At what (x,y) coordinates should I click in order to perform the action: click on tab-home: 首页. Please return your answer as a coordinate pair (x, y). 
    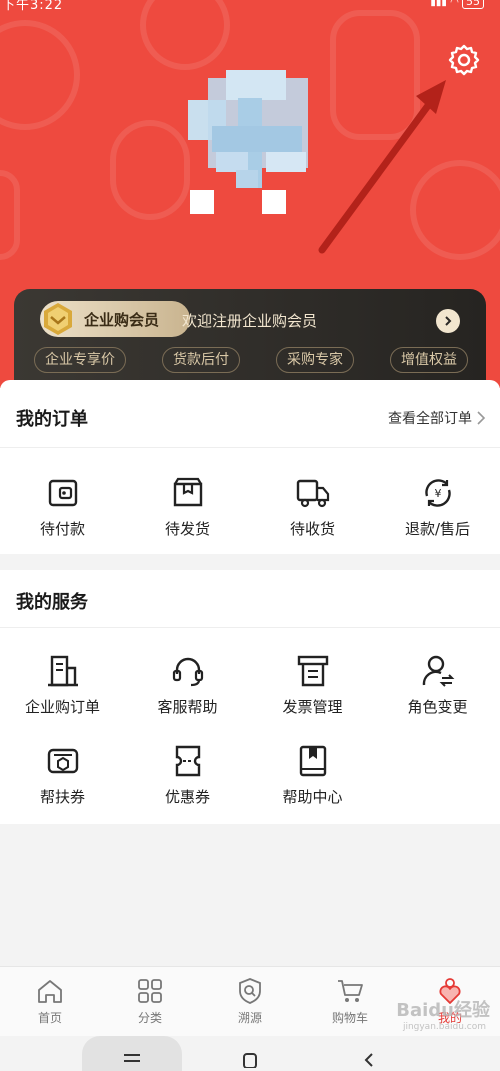
    Looking at the image, I should click on (50, 1001).